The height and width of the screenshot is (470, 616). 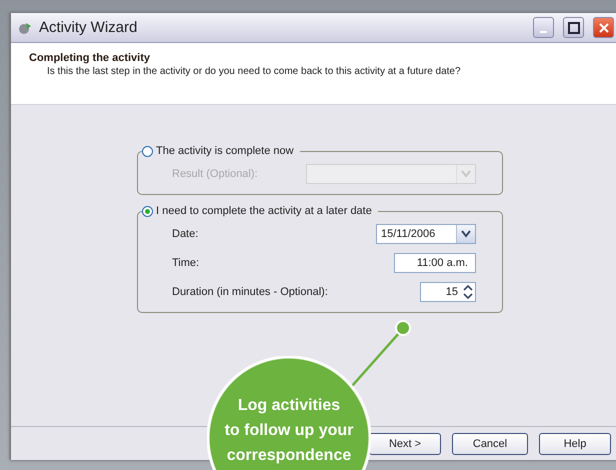 I want to click on radio-label: The activity is complete now, so click(x=225, y=151).